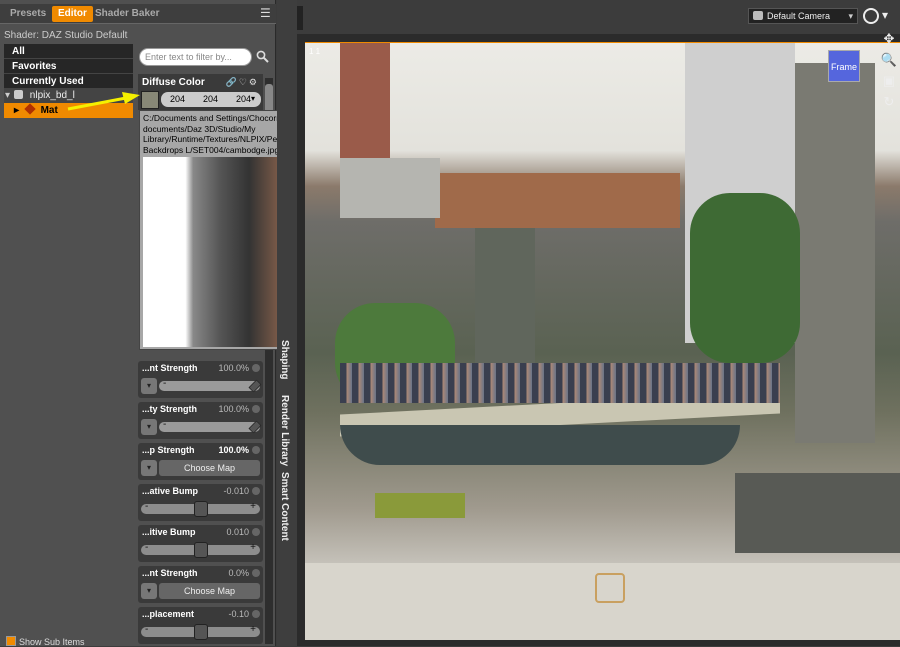 The image size is (900, 647). I want to click on tab-shader-baker: Shader Baker, so click(127, 14).